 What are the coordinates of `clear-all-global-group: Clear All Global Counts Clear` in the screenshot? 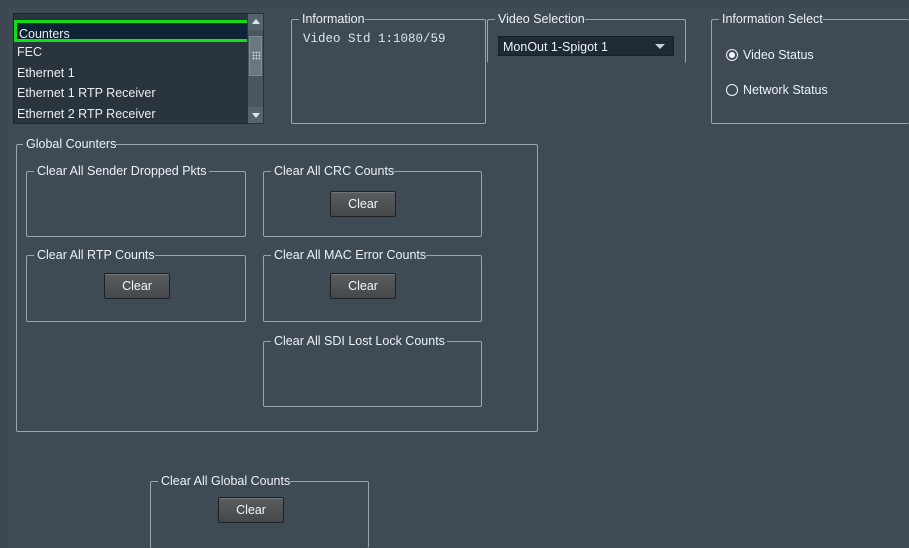 It's located at (259, 511).